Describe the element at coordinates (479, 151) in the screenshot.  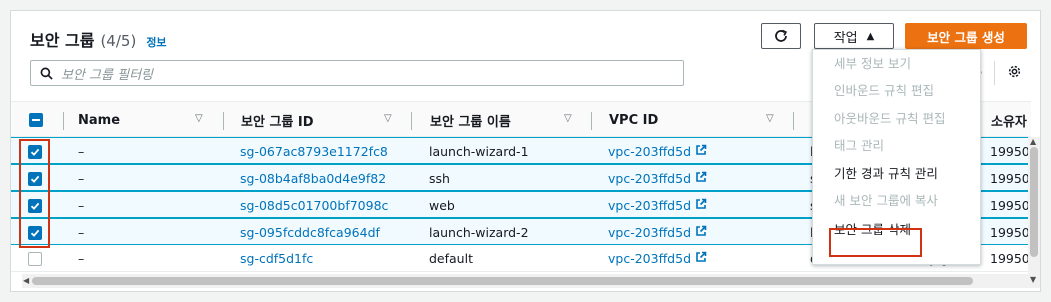
I see `cell-sg-name: launch-wizard-1` at that location.